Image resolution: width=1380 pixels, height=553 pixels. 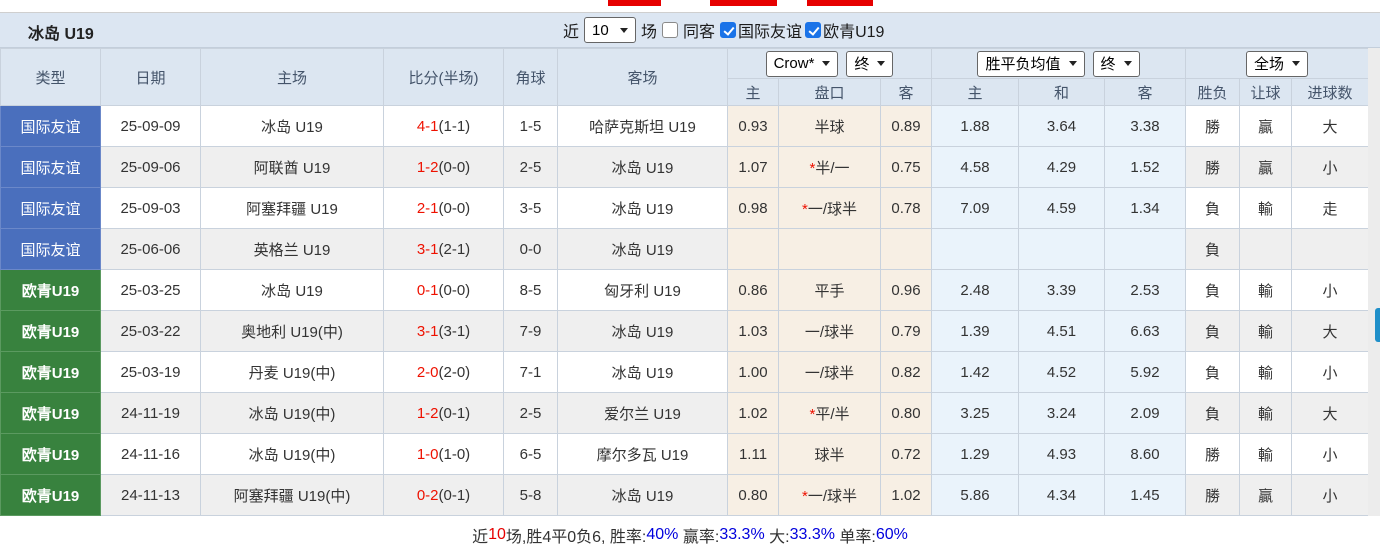 I want to click on recent-label: 近, so click(x=571, y=32).